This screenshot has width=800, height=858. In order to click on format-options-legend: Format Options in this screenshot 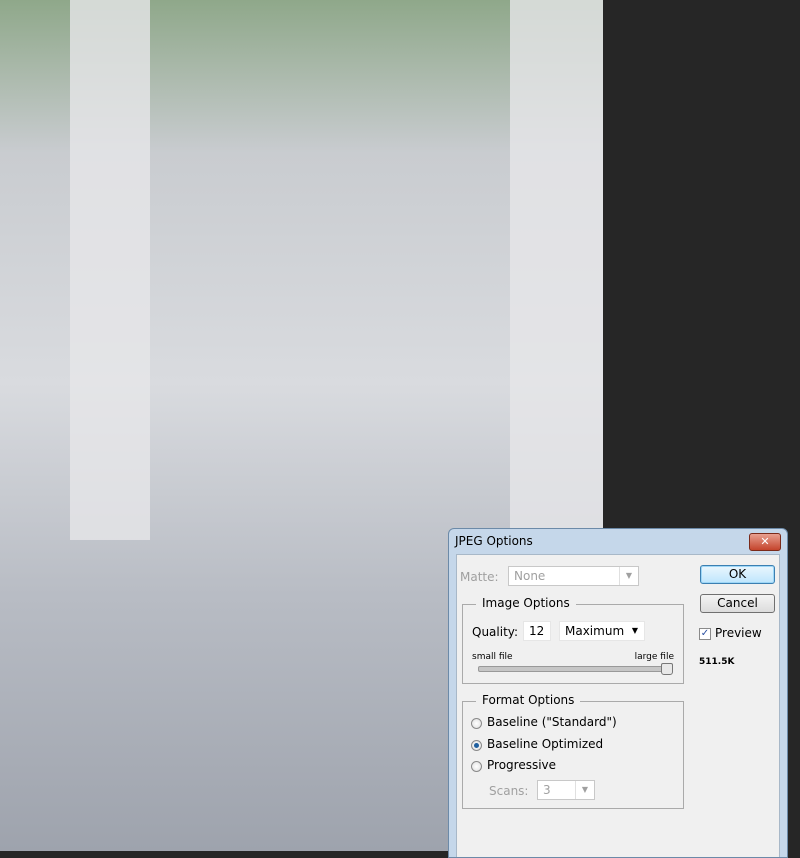, I will do `click(528, 700)`.